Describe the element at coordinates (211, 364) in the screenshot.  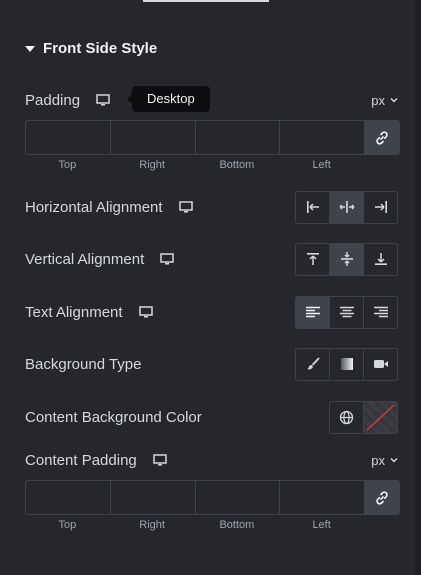
I see `background-type-control: Background Type` at that location.